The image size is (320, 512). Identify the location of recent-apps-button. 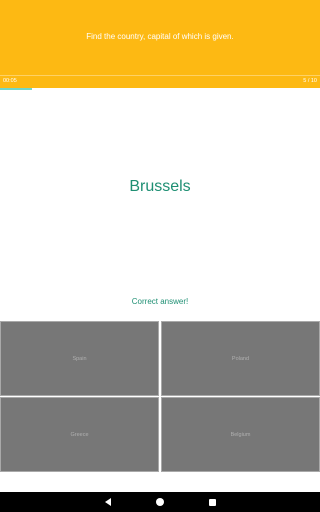
(212, 502).